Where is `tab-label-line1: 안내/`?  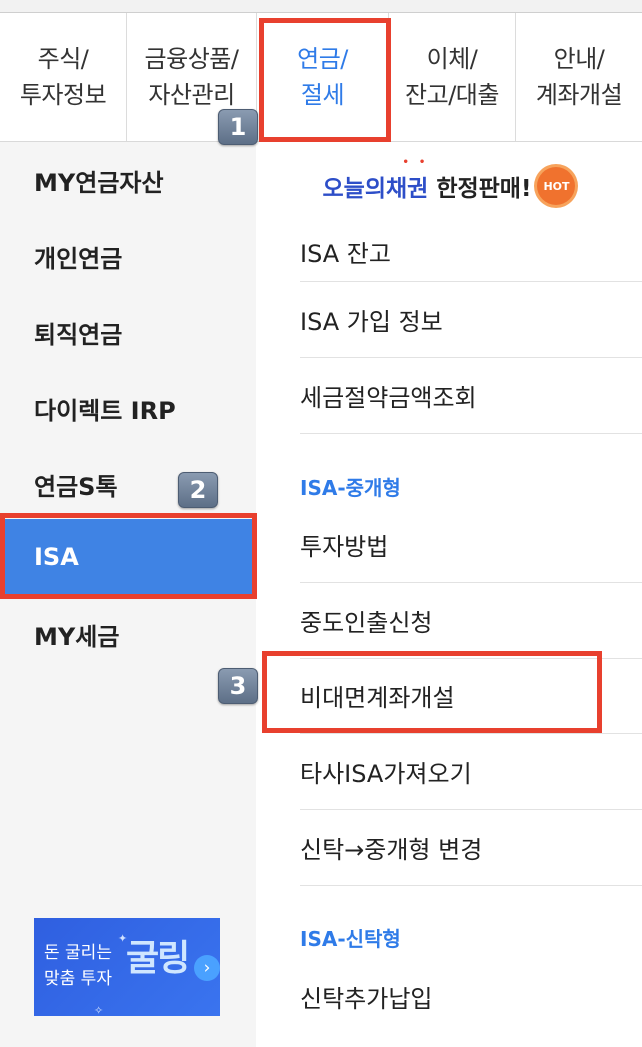 tab-label-line1: 안내/ is located at coordinates (579, 59).